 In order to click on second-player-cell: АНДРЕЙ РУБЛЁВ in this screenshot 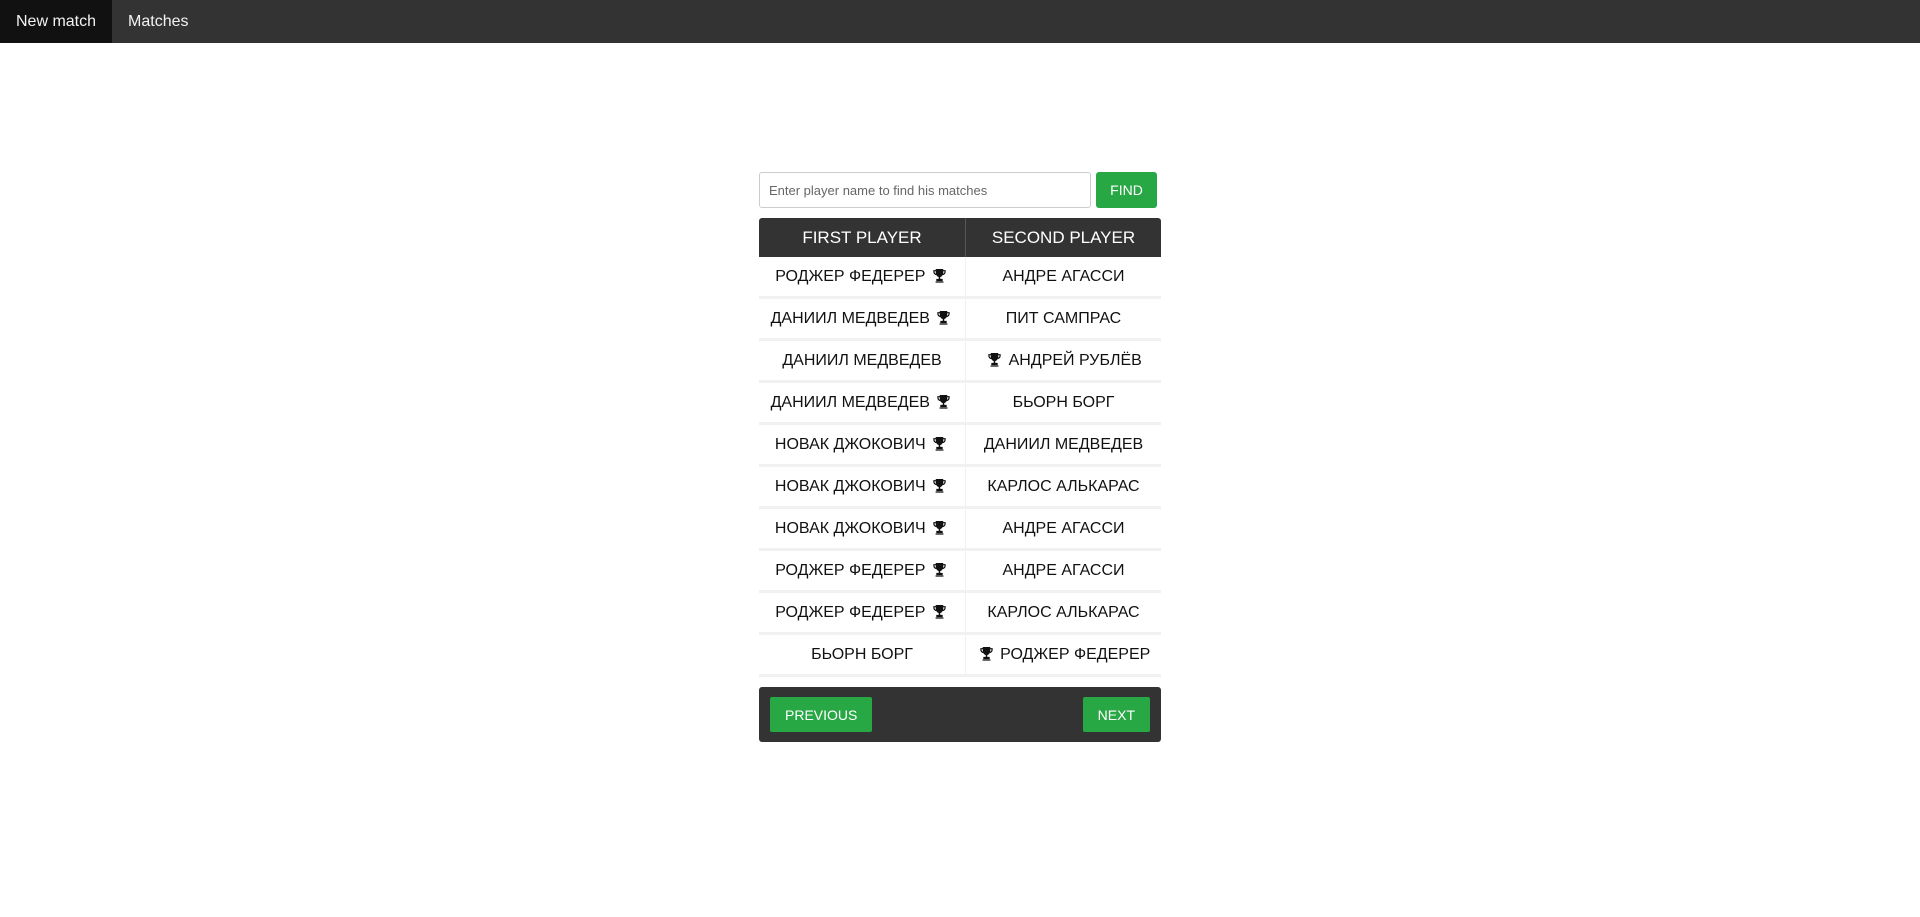, I will do `click(1063, 361)`.